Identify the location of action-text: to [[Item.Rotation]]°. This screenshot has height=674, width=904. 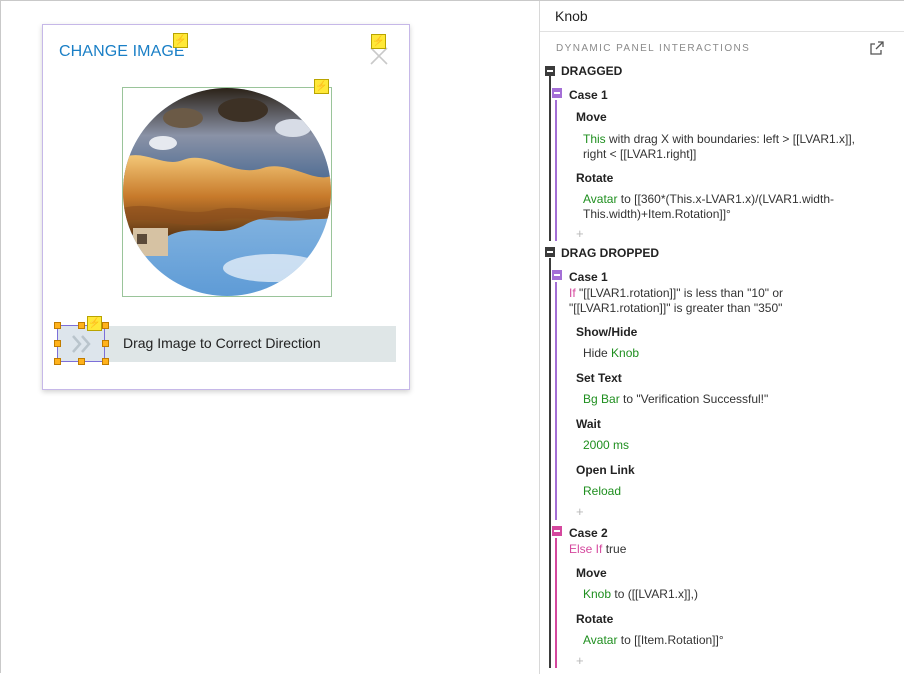
(670, 640).